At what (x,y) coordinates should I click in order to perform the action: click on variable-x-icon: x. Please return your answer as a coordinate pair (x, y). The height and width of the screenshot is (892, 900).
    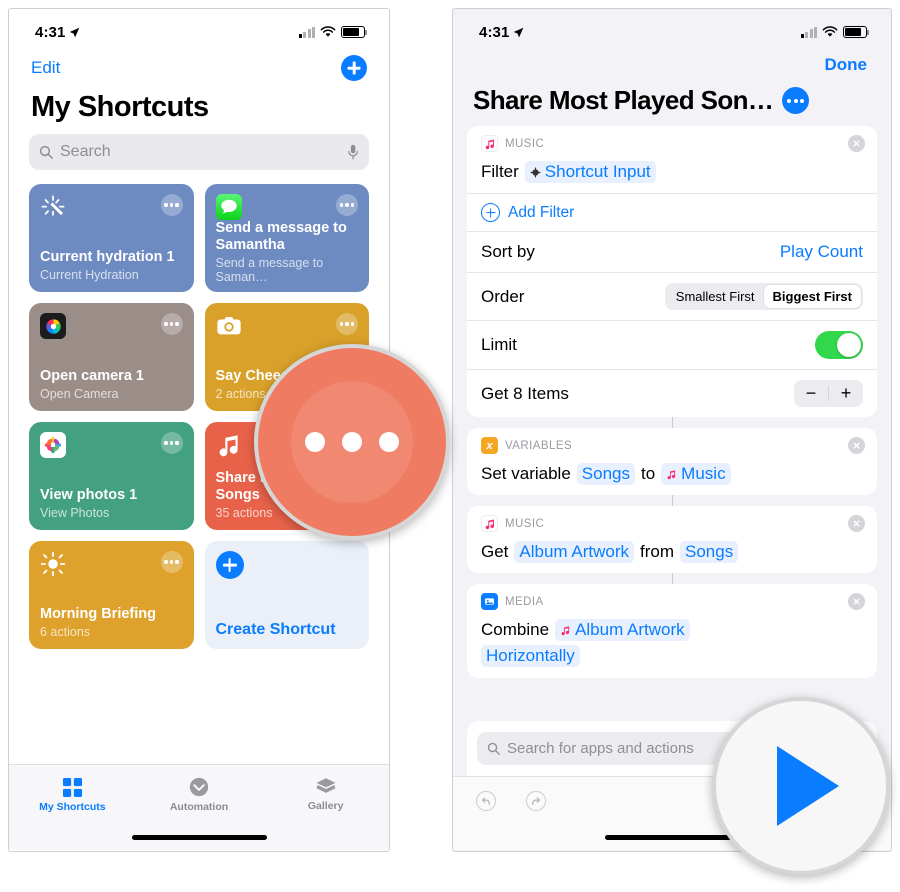
    Looking at the image, I should click on (489, 445).